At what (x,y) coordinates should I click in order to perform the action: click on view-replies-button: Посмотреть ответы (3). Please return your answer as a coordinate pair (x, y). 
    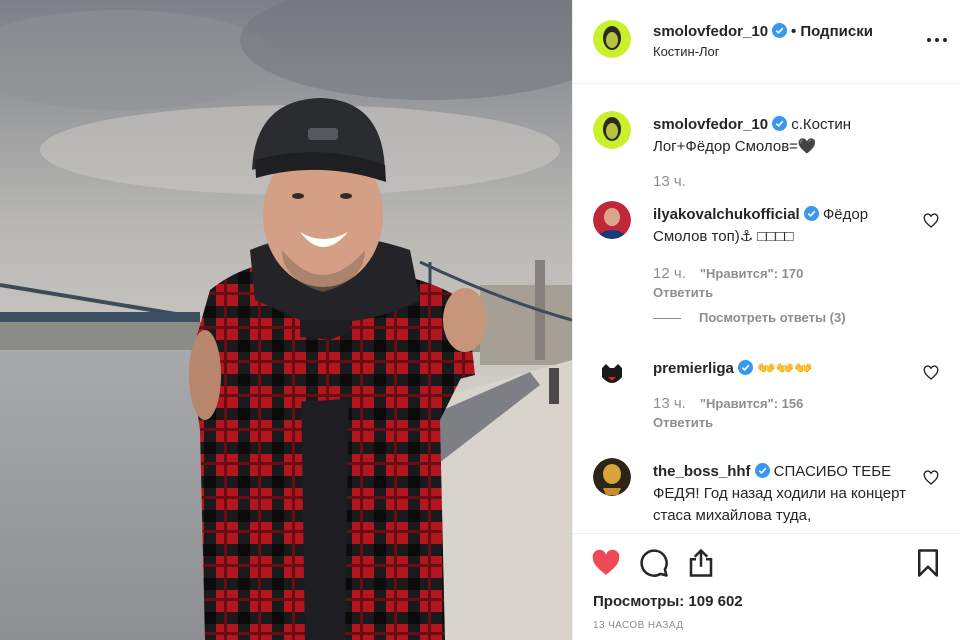
    Looking at the image, I should click on (749, 317).